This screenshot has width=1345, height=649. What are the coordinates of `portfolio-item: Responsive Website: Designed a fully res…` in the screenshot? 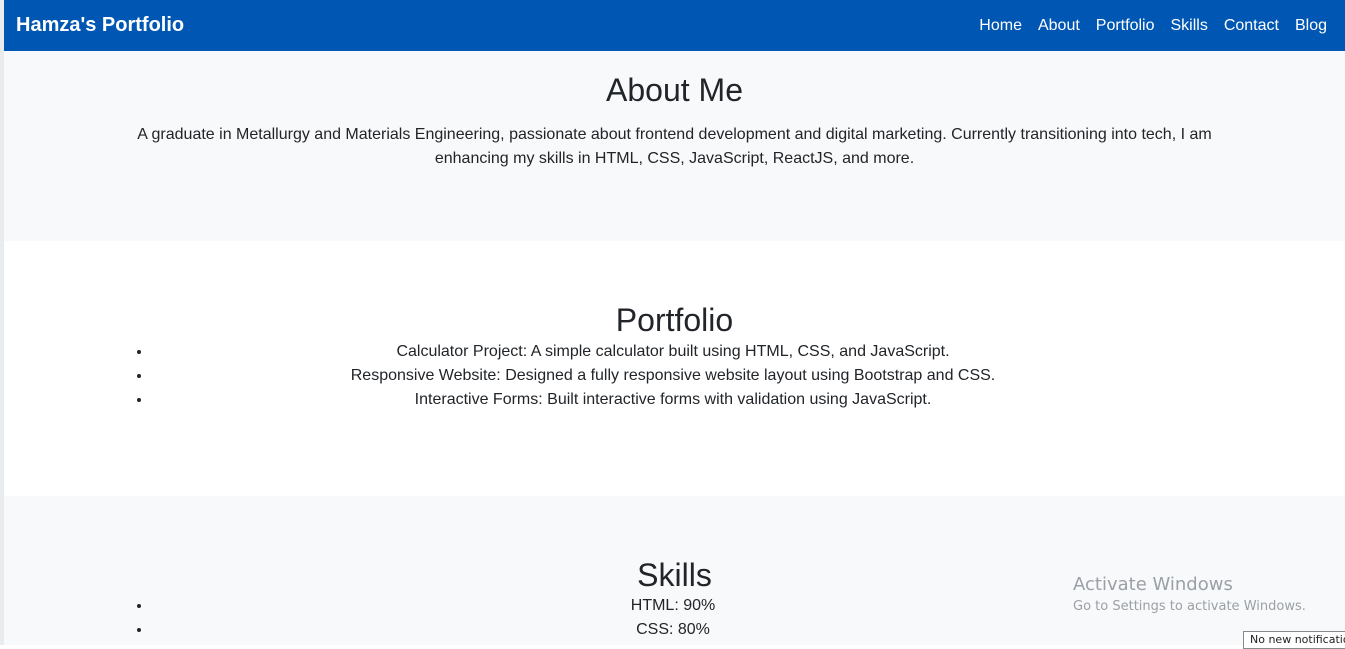 It's located at (673, 376).